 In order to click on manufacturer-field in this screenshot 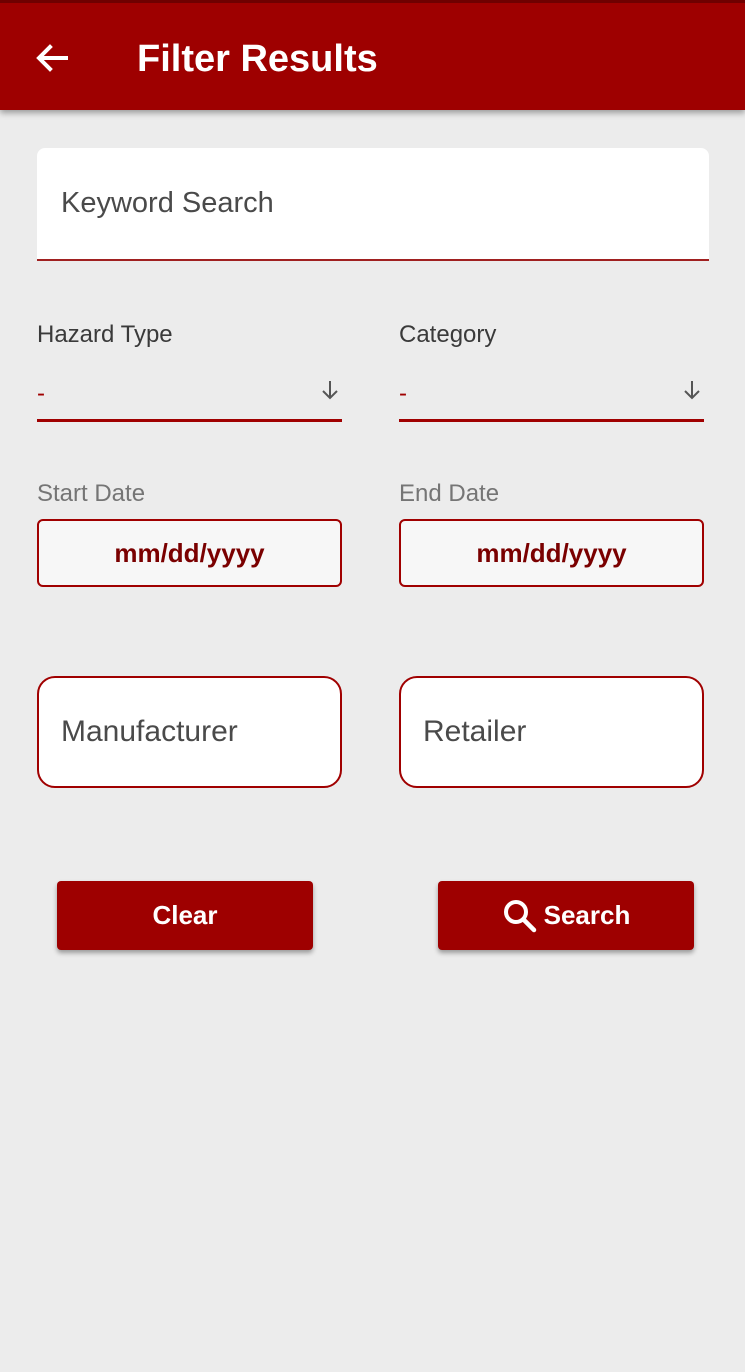, I will do `click(189, 732)`.